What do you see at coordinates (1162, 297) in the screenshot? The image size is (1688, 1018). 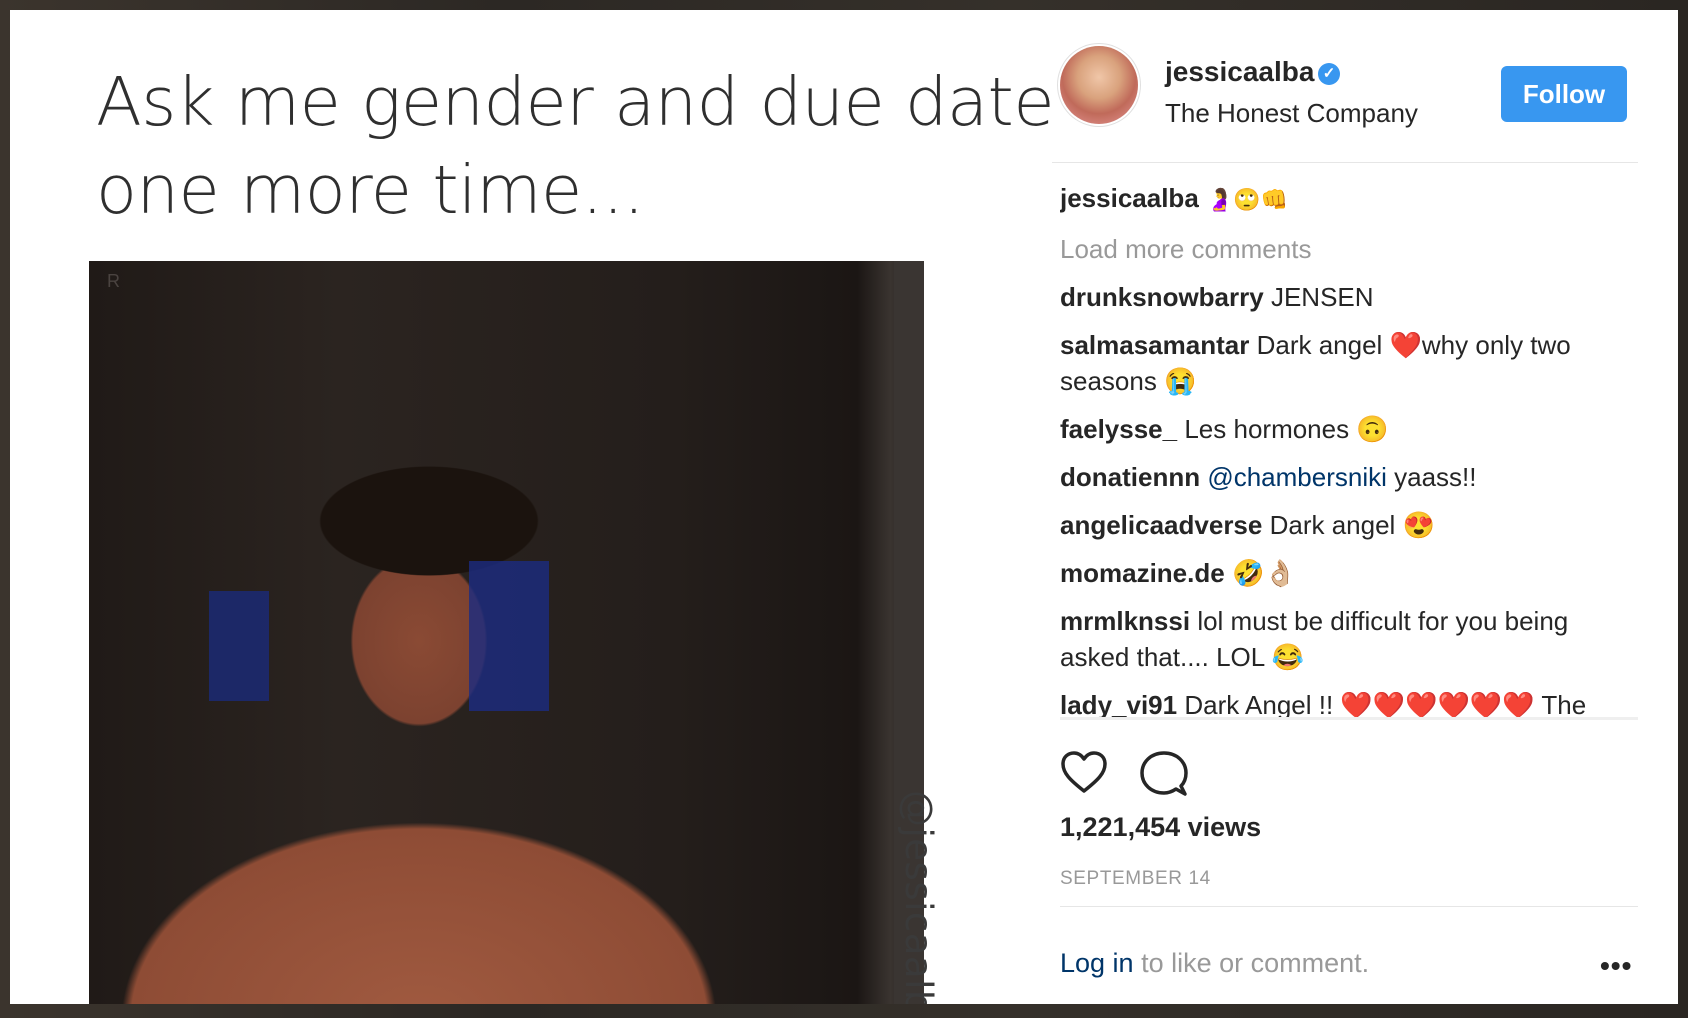 I see `comment-username: drunksnowbarry` at bounding box center [1162, 297].